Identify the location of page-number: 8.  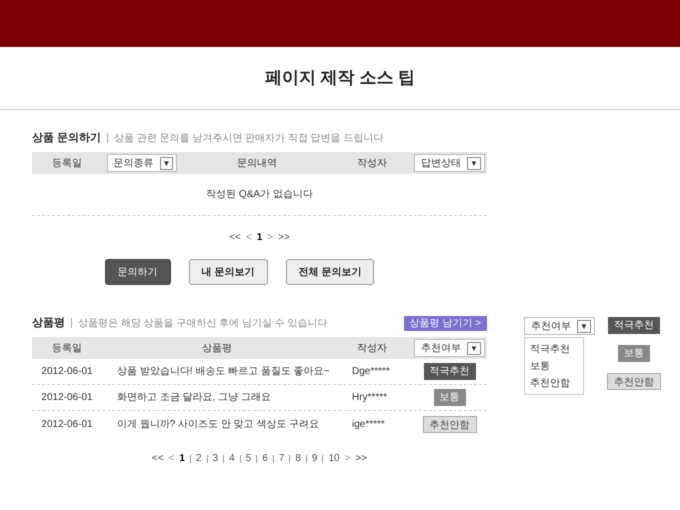
(298, 458).